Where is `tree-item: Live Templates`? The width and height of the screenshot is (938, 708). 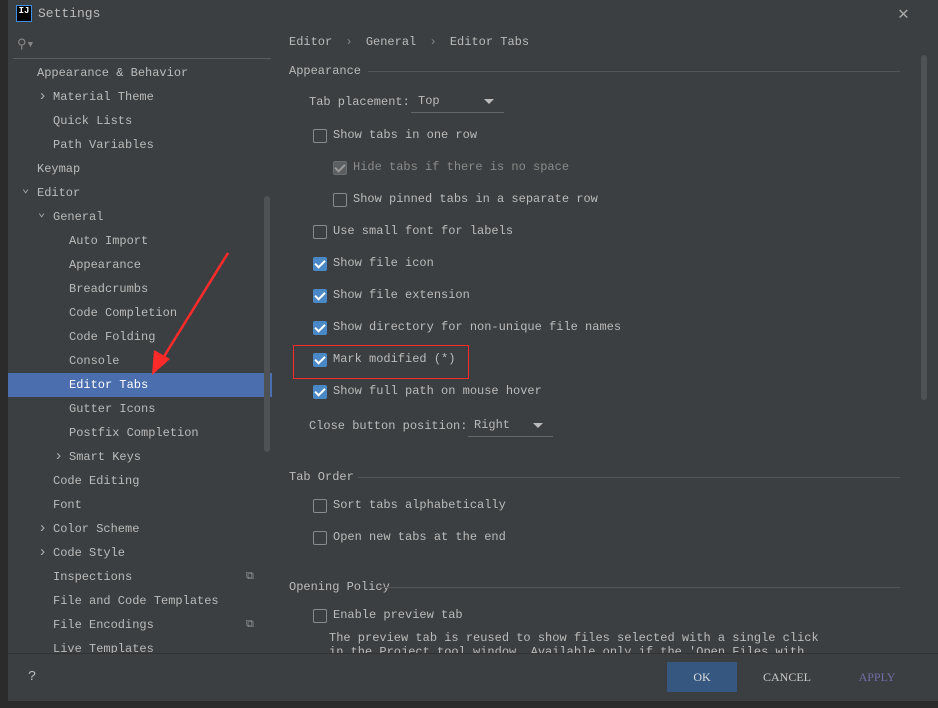
tree-item: Live Templates is located at coordinates (140, 645).